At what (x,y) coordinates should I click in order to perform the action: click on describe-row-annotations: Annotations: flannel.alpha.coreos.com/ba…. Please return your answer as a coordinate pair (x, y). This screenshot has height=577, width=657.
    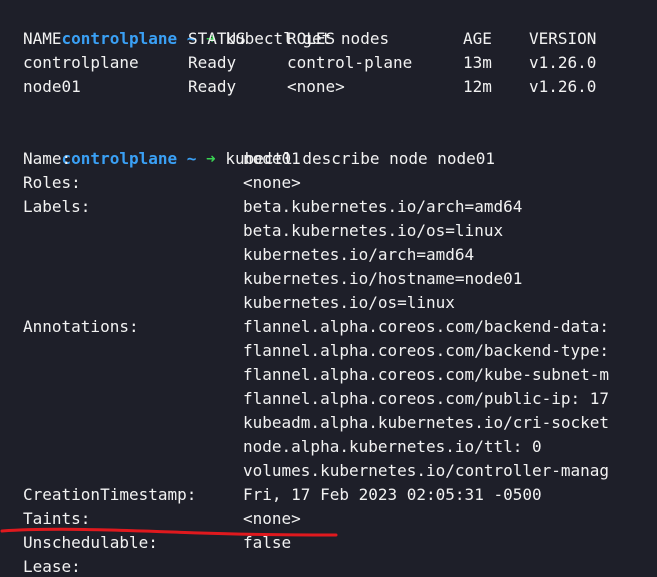
    Looking at the image, I should click on (340, 327).